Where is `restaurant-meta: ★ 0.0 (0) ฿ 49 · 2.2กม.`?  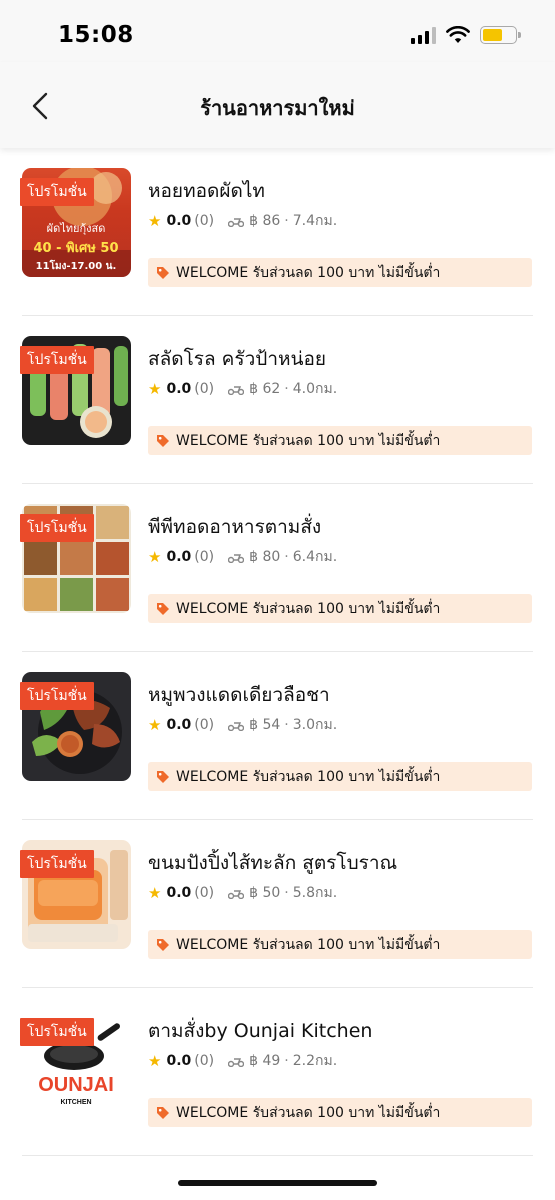 restaurant-meta: ★ 0.0 (0) ฿ 49 · 2.2กม. is located at coordinates (243, 1061).